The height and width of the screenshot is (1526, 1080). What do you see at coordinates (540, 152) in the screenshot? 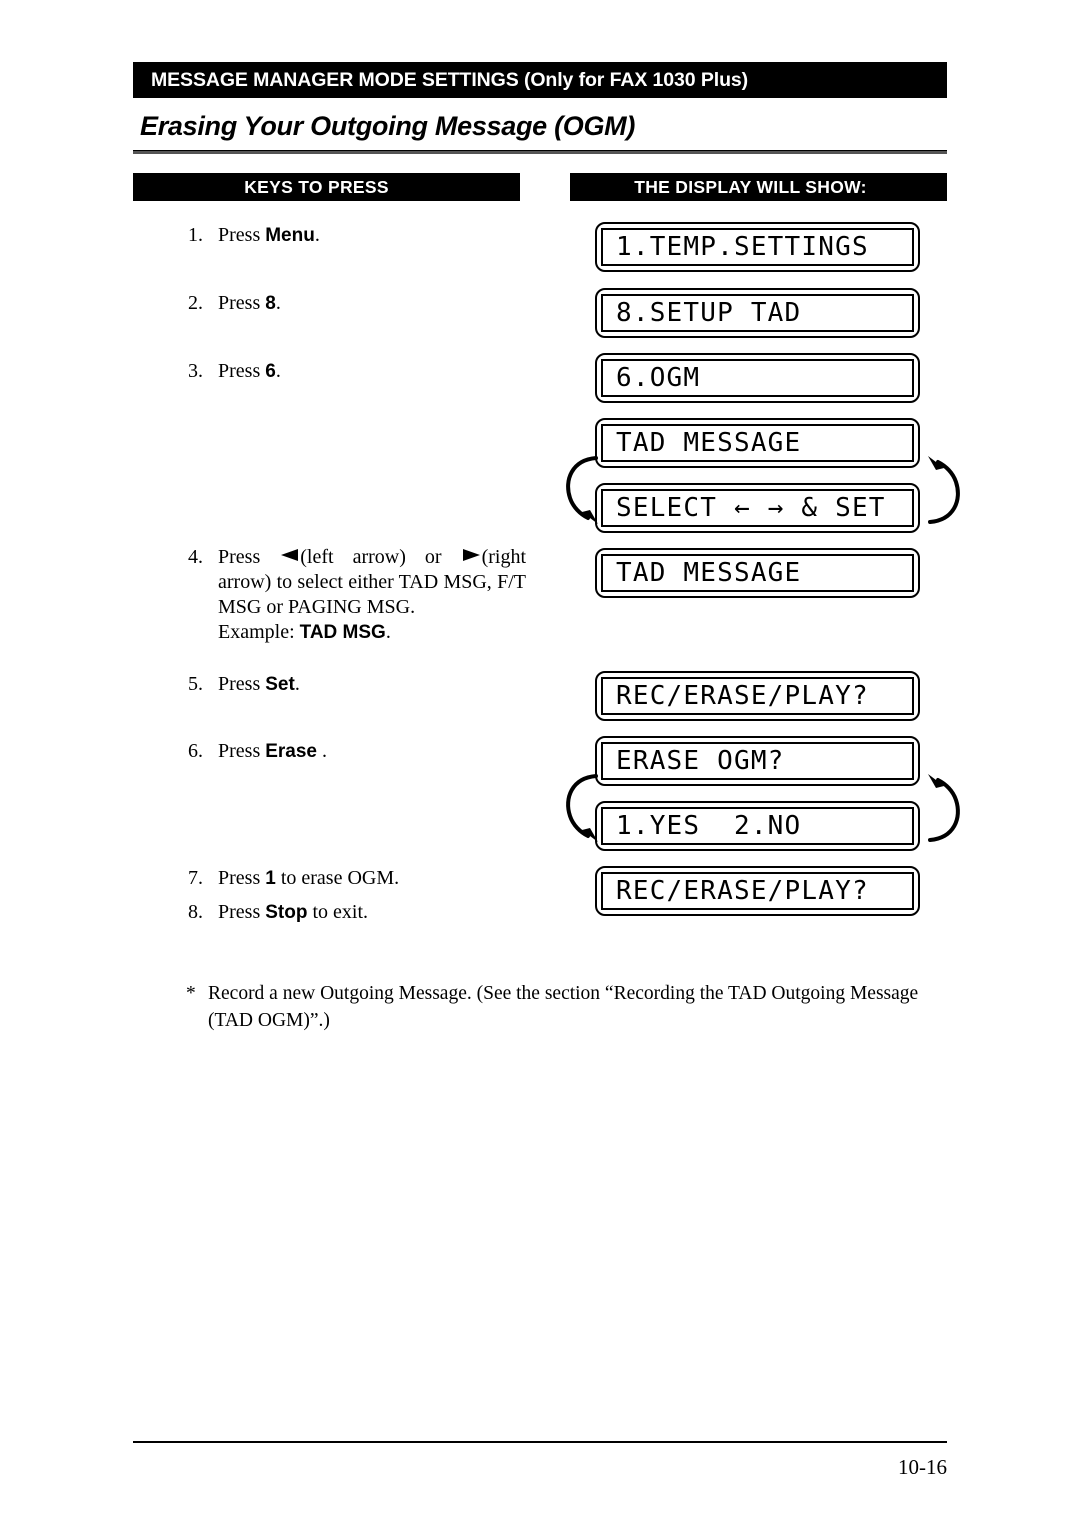
I see `title-divider` at bounding box center [540, 152].